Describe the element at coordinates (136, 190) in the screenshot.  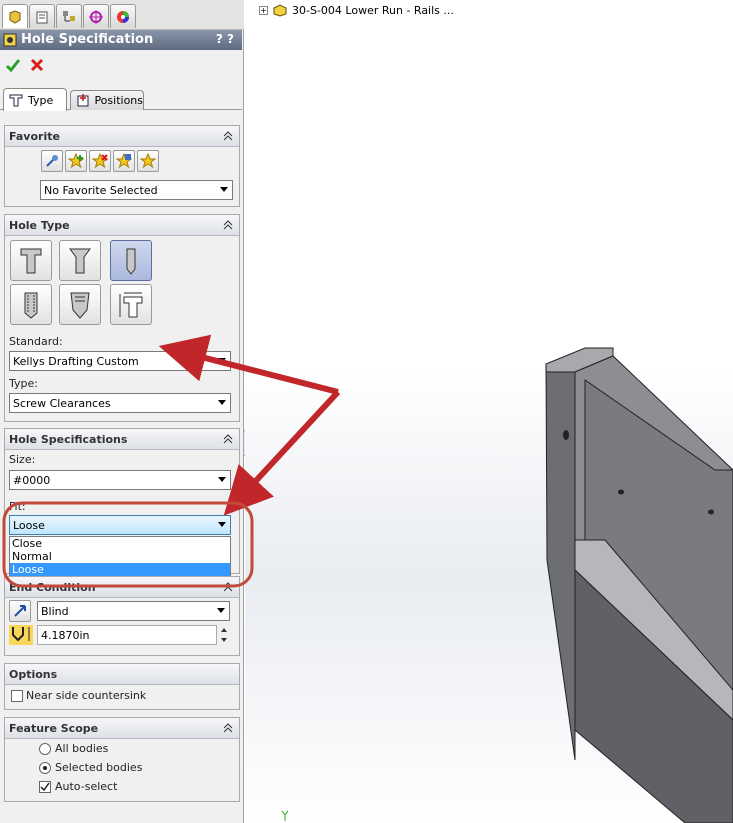
I see `favorite-select: No Favorite Selected` at that location.